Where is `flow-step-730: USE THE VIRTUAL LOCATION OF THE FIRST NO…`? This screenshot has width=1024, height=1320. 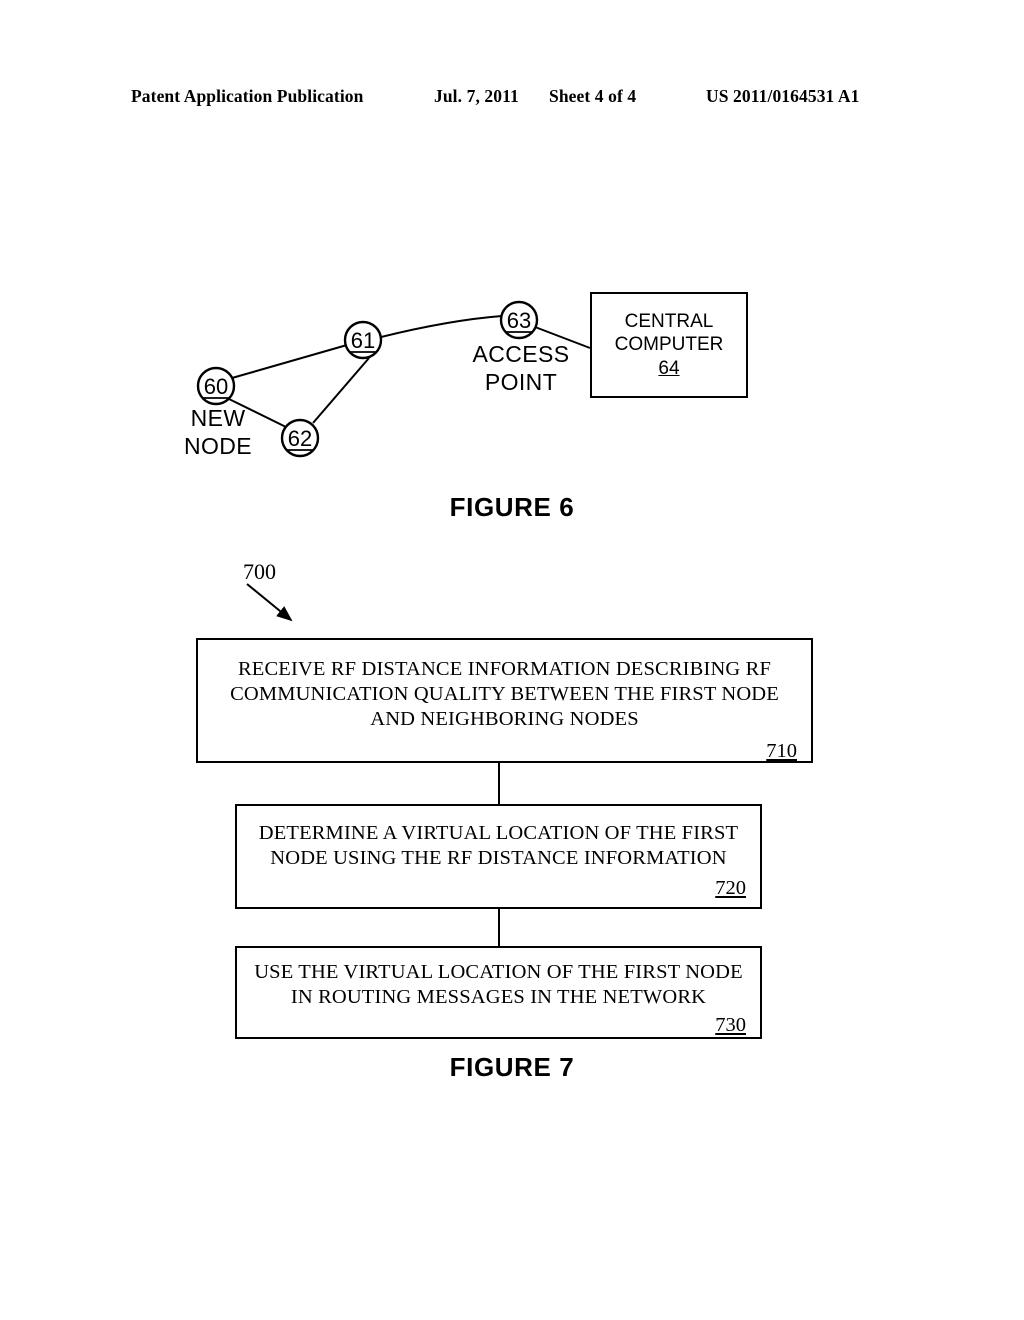
flow-step-730: USE THE VIRTUAL LOCATION OF THE FIRST NO… is located at coordinates (498, 992).